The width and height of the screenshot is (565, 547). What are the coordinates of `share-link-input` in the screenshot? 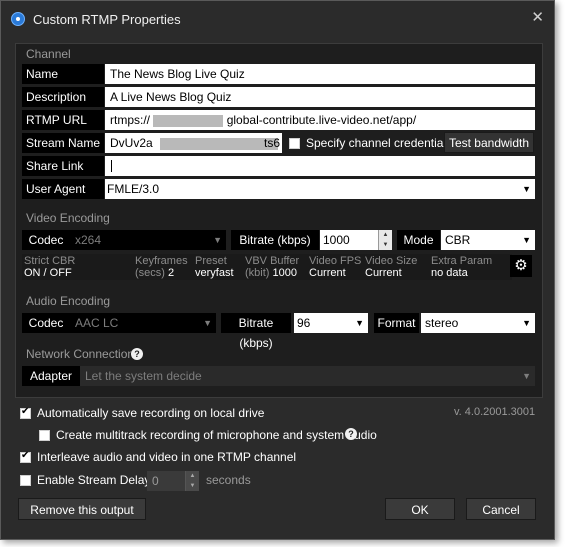 It's located at (320, 166).